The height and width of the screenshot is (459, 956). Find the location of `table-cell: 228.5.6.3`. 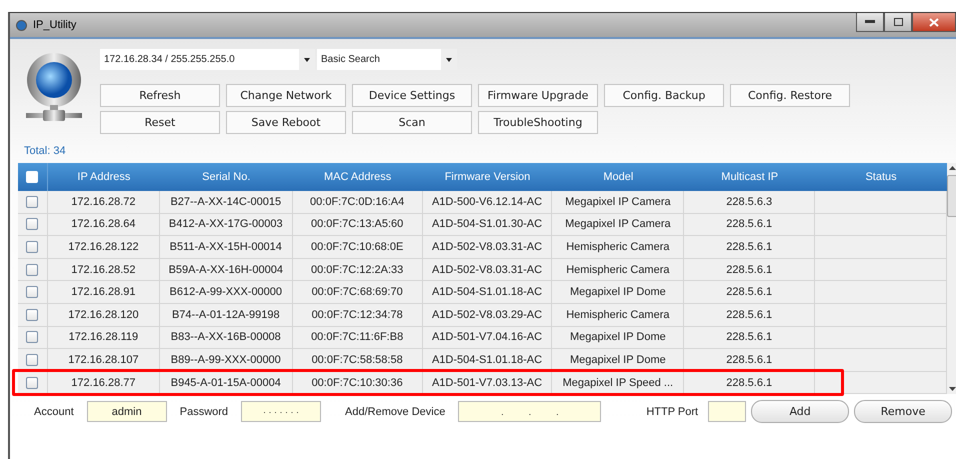

table-cell: 228.5.6.3 is located at coordinates (749, 202).